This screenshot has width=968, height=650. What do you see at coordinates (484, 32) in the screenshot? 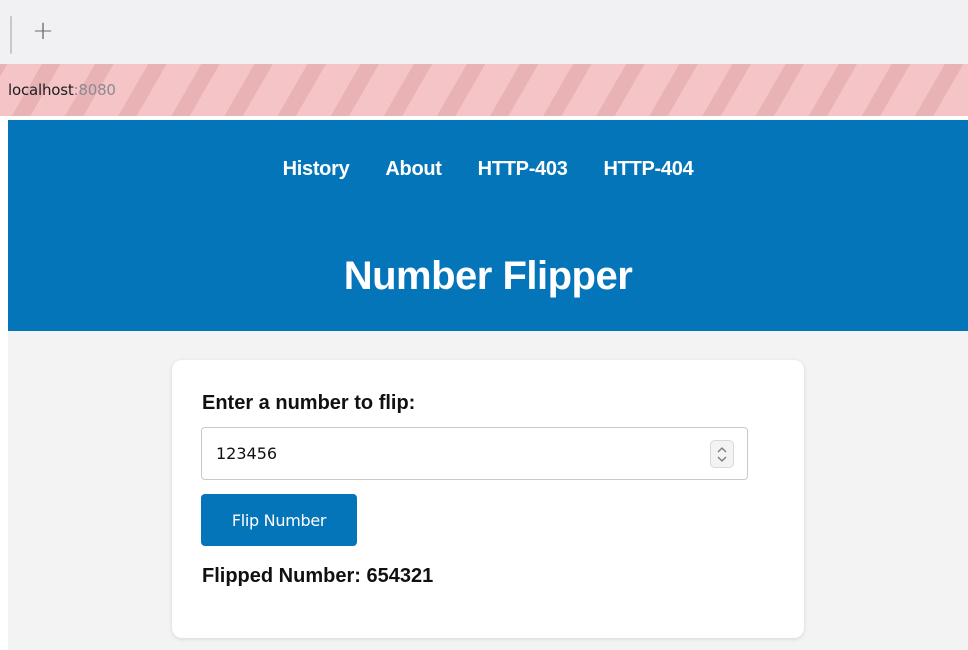
I see `browser-tab-strip: +` at bounding box center [484, 32].